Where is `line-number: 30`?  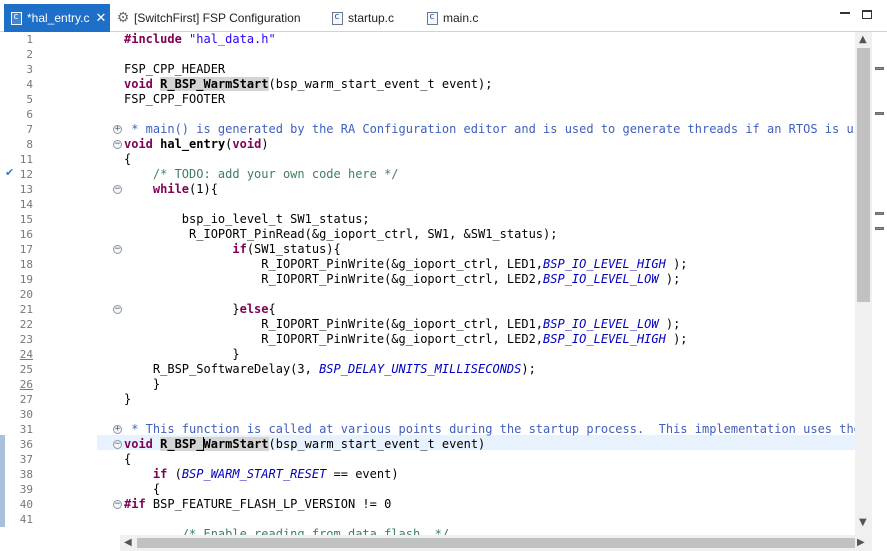 line-number: 30 is located at coordinates (26, 414).